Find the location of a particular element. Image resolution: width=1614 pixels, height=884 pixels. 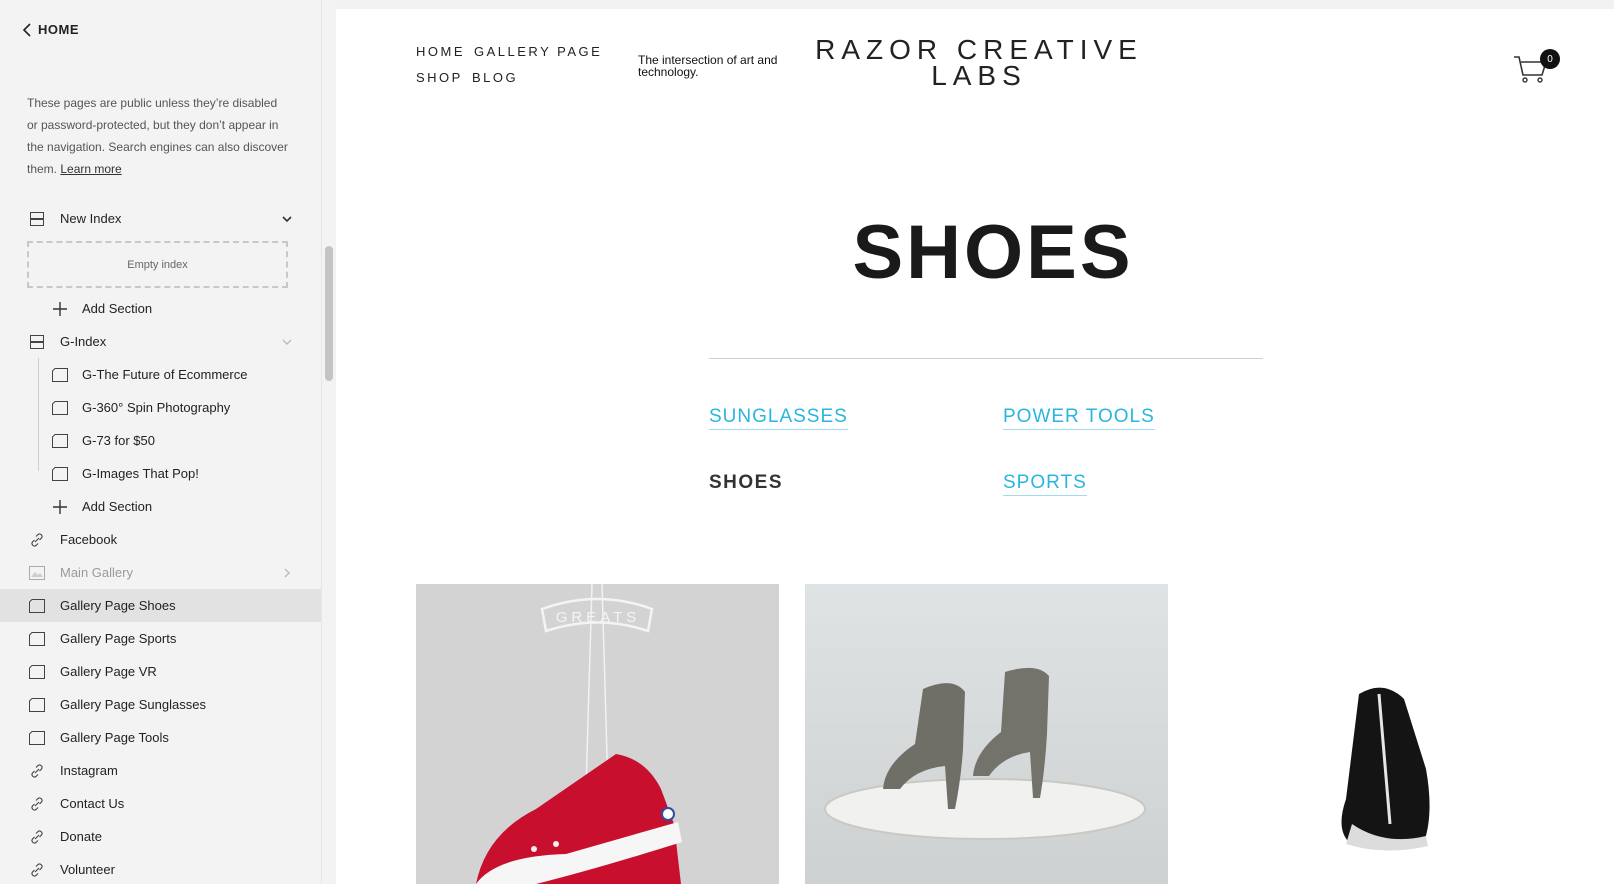

sidebar-item-label: Gallery Page Shoes is located at coordinates (118, 605).